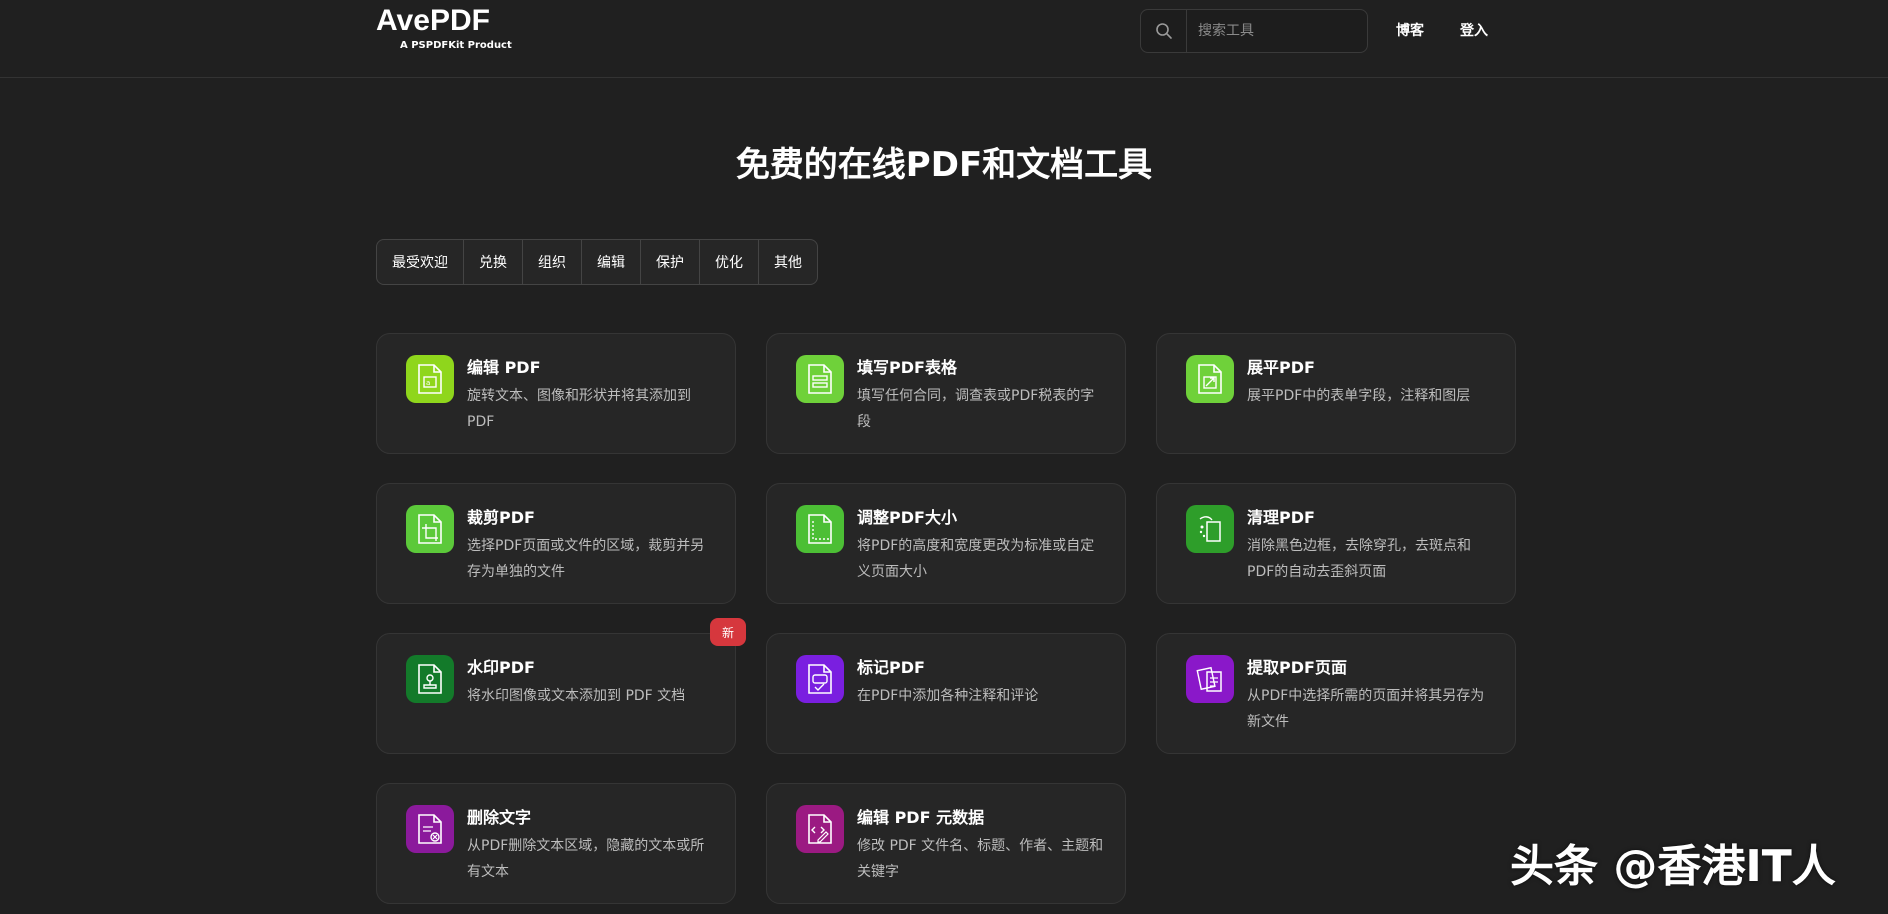 The width and height of the screenshot is (1888, 914). I want to click on edit-pdf-icon: a, so click(430, 379).